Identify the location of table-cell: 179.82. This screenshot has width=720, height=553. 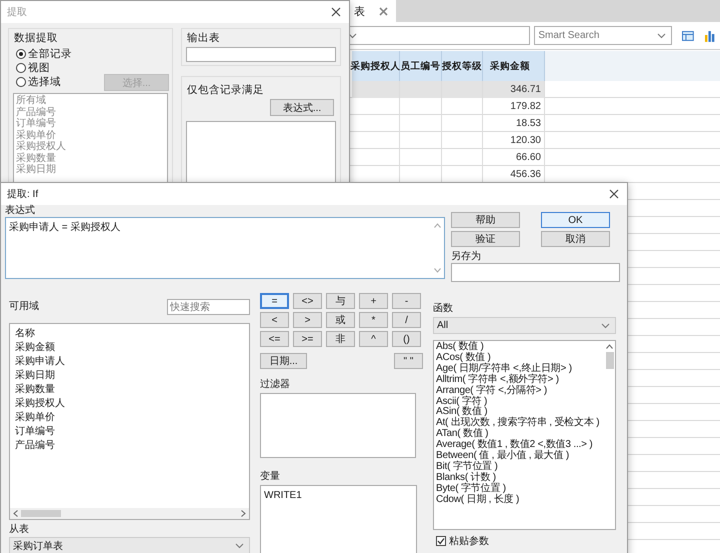
(514, 106).